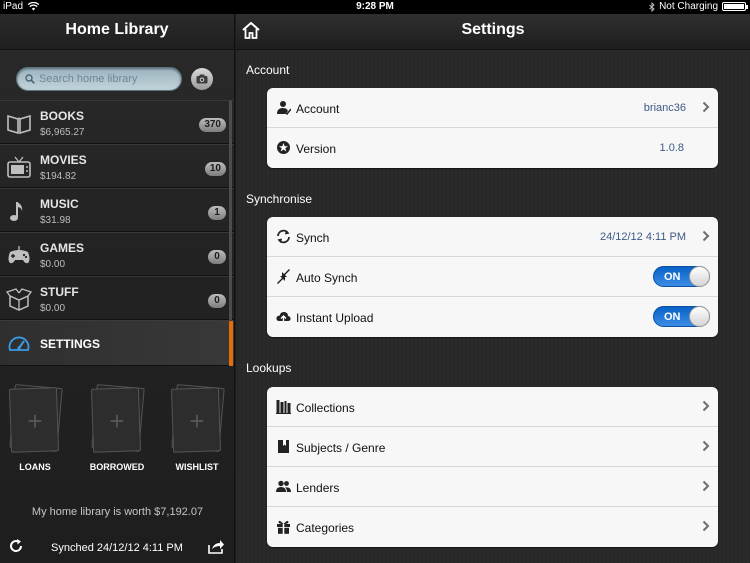 This screenshot has height=563, width=750. I want to click on active-indicator, so click(231, 343).